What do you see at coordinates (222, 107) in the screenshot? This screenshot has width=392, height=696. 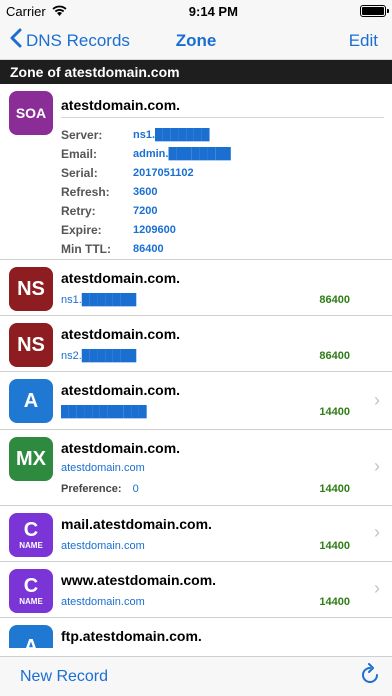 I see `soa-record-name: atestdomain.com.` at bounding box center [222, 107].